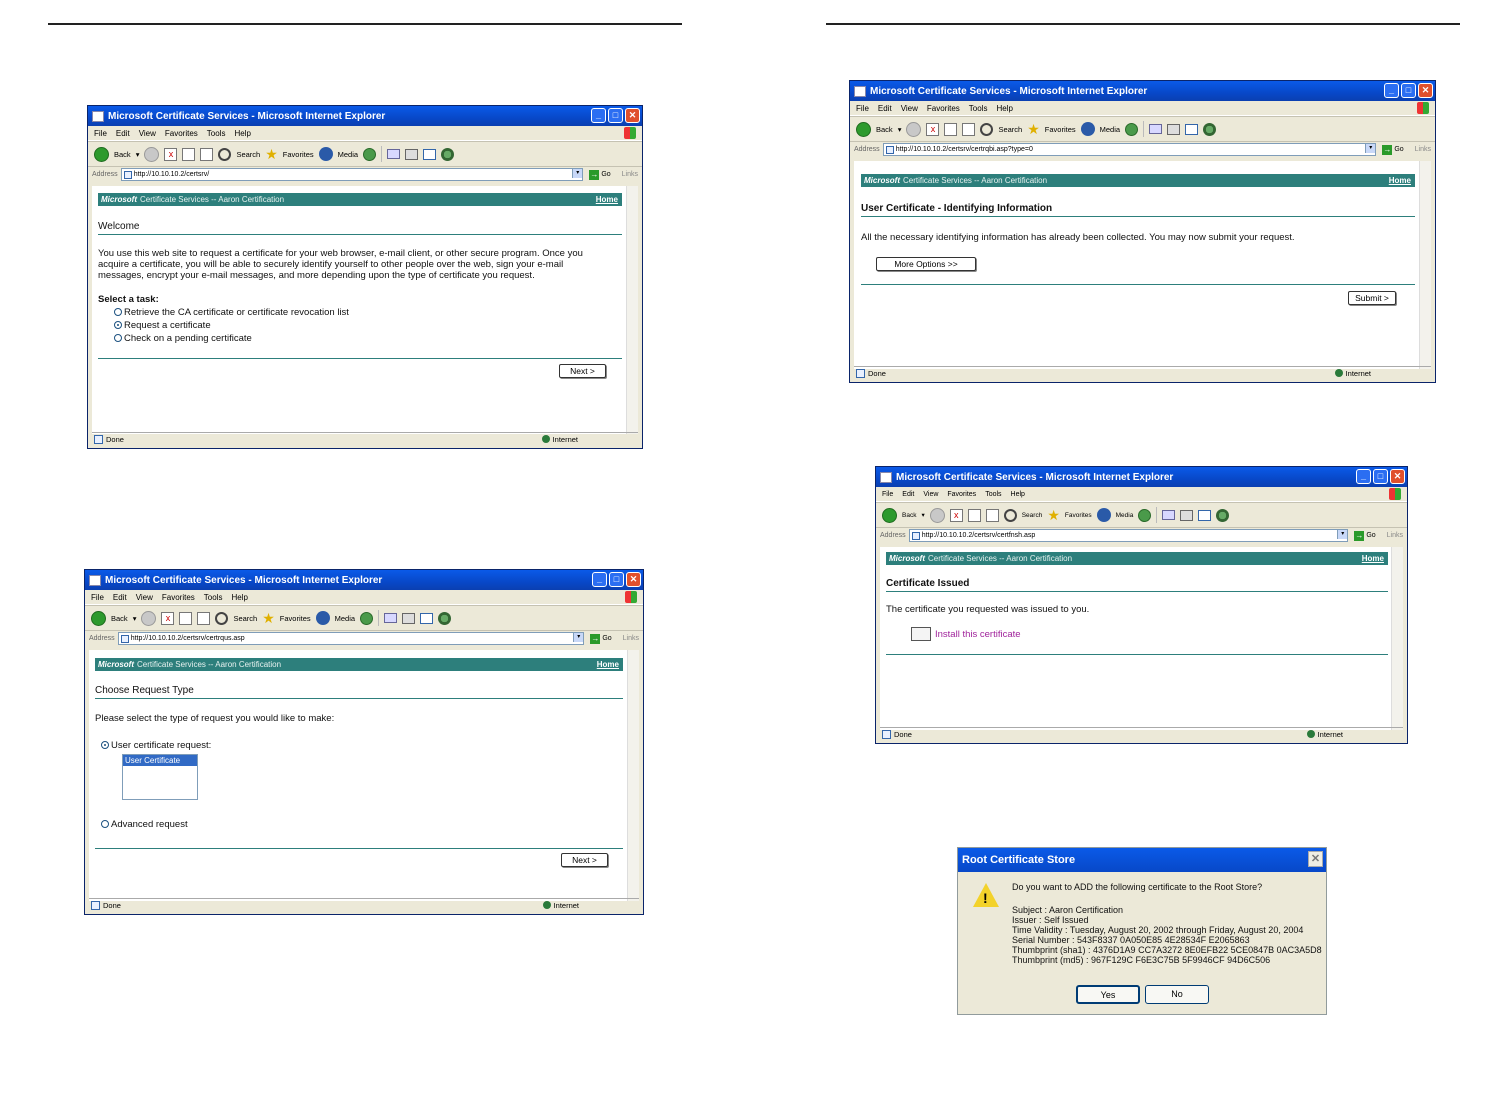  Describe the element at coordinates (118, 338) in the screenshot. I see `radio-pending` at that location.